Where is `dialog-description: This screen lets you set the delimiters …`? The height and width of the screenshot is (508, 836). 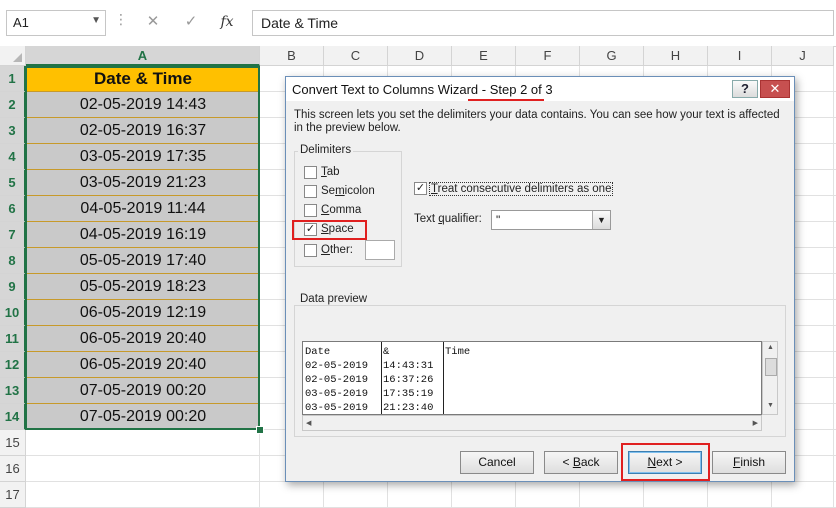 dialog-description: This screen lets you set the delimiters … is located at coordinates (537, 121).